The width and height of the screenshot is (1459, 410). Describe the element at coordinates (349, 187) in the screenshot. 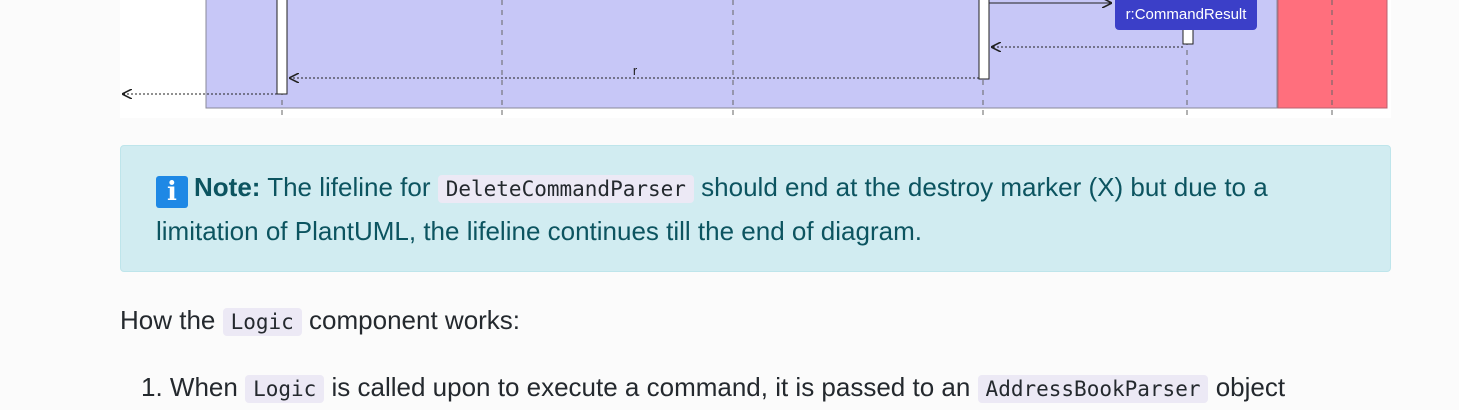

I see `note-text-before: The lifeline for` at that location.